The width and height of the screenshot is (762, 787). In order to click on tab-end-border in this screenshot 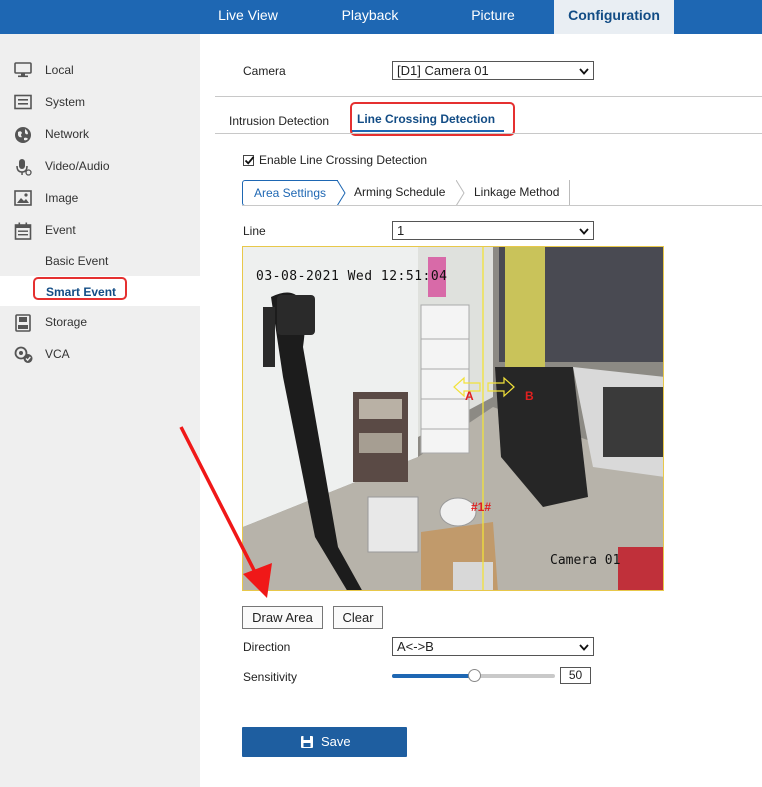, I will do `click(569, 193)`.